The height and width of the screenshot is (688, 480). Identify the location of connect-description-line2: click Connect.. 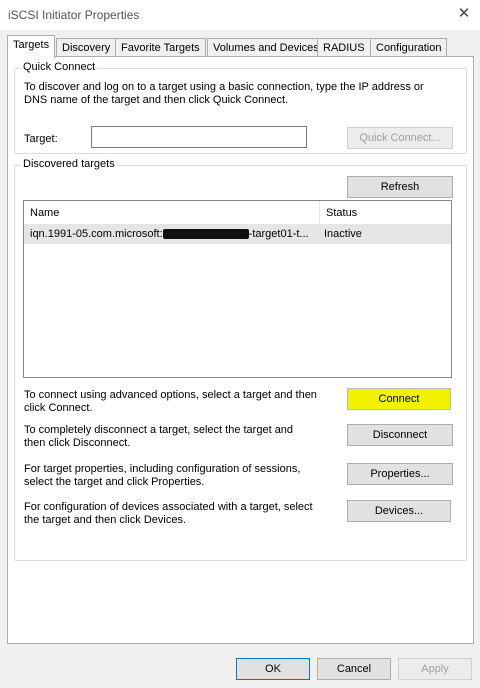
(58, 408).